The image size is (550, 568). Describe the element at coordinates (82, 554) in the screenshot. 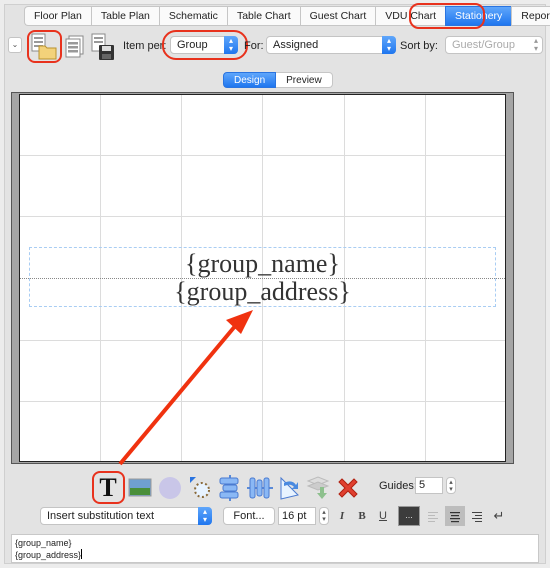

I see `text-caret` at that location.